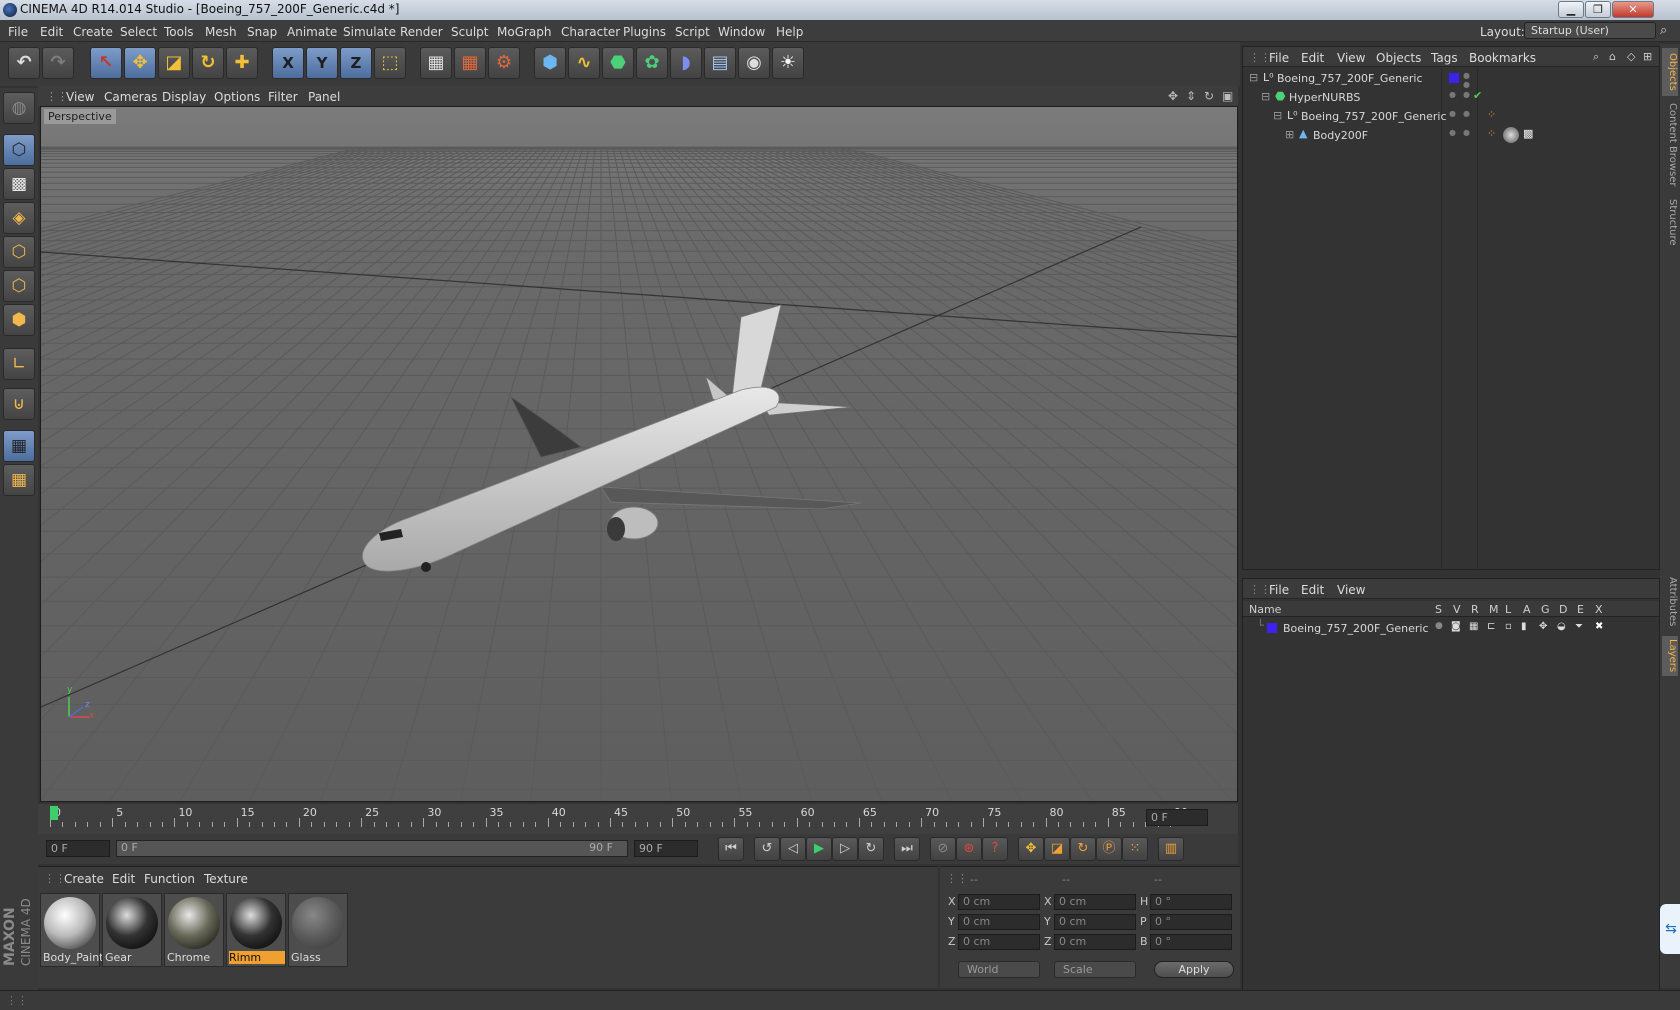 The image size is (1680, 1010). Describe the element at coordinates (237, 97) in the screenshot. I see `viewport-menu-options: Options` at that location.